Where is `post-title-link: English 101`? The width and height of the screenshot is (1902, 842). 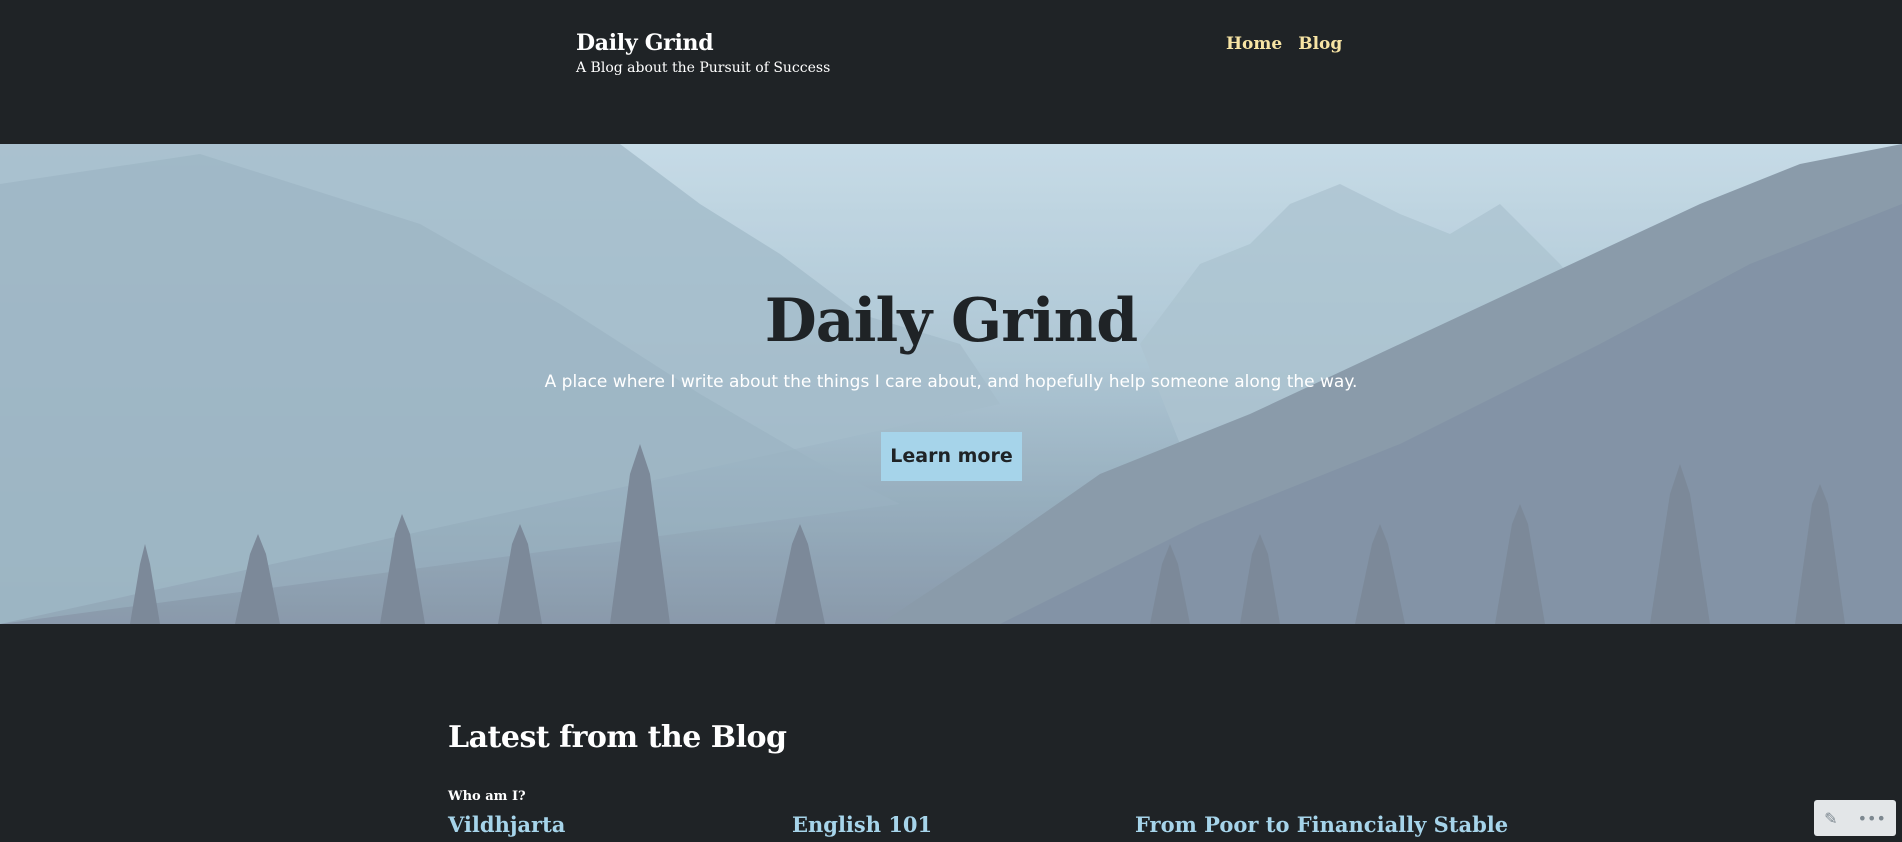
post-title-link: English 101 is located at coordinates (862, 824).